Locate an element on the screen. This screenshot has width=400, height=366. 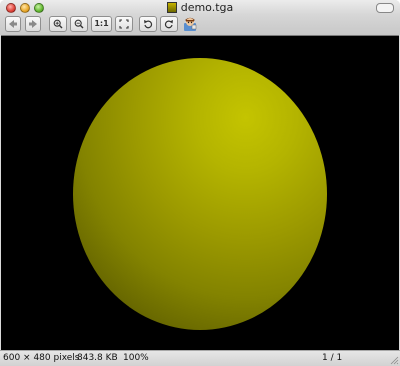
arrow-left-icon is located at coordinates (13, 24).